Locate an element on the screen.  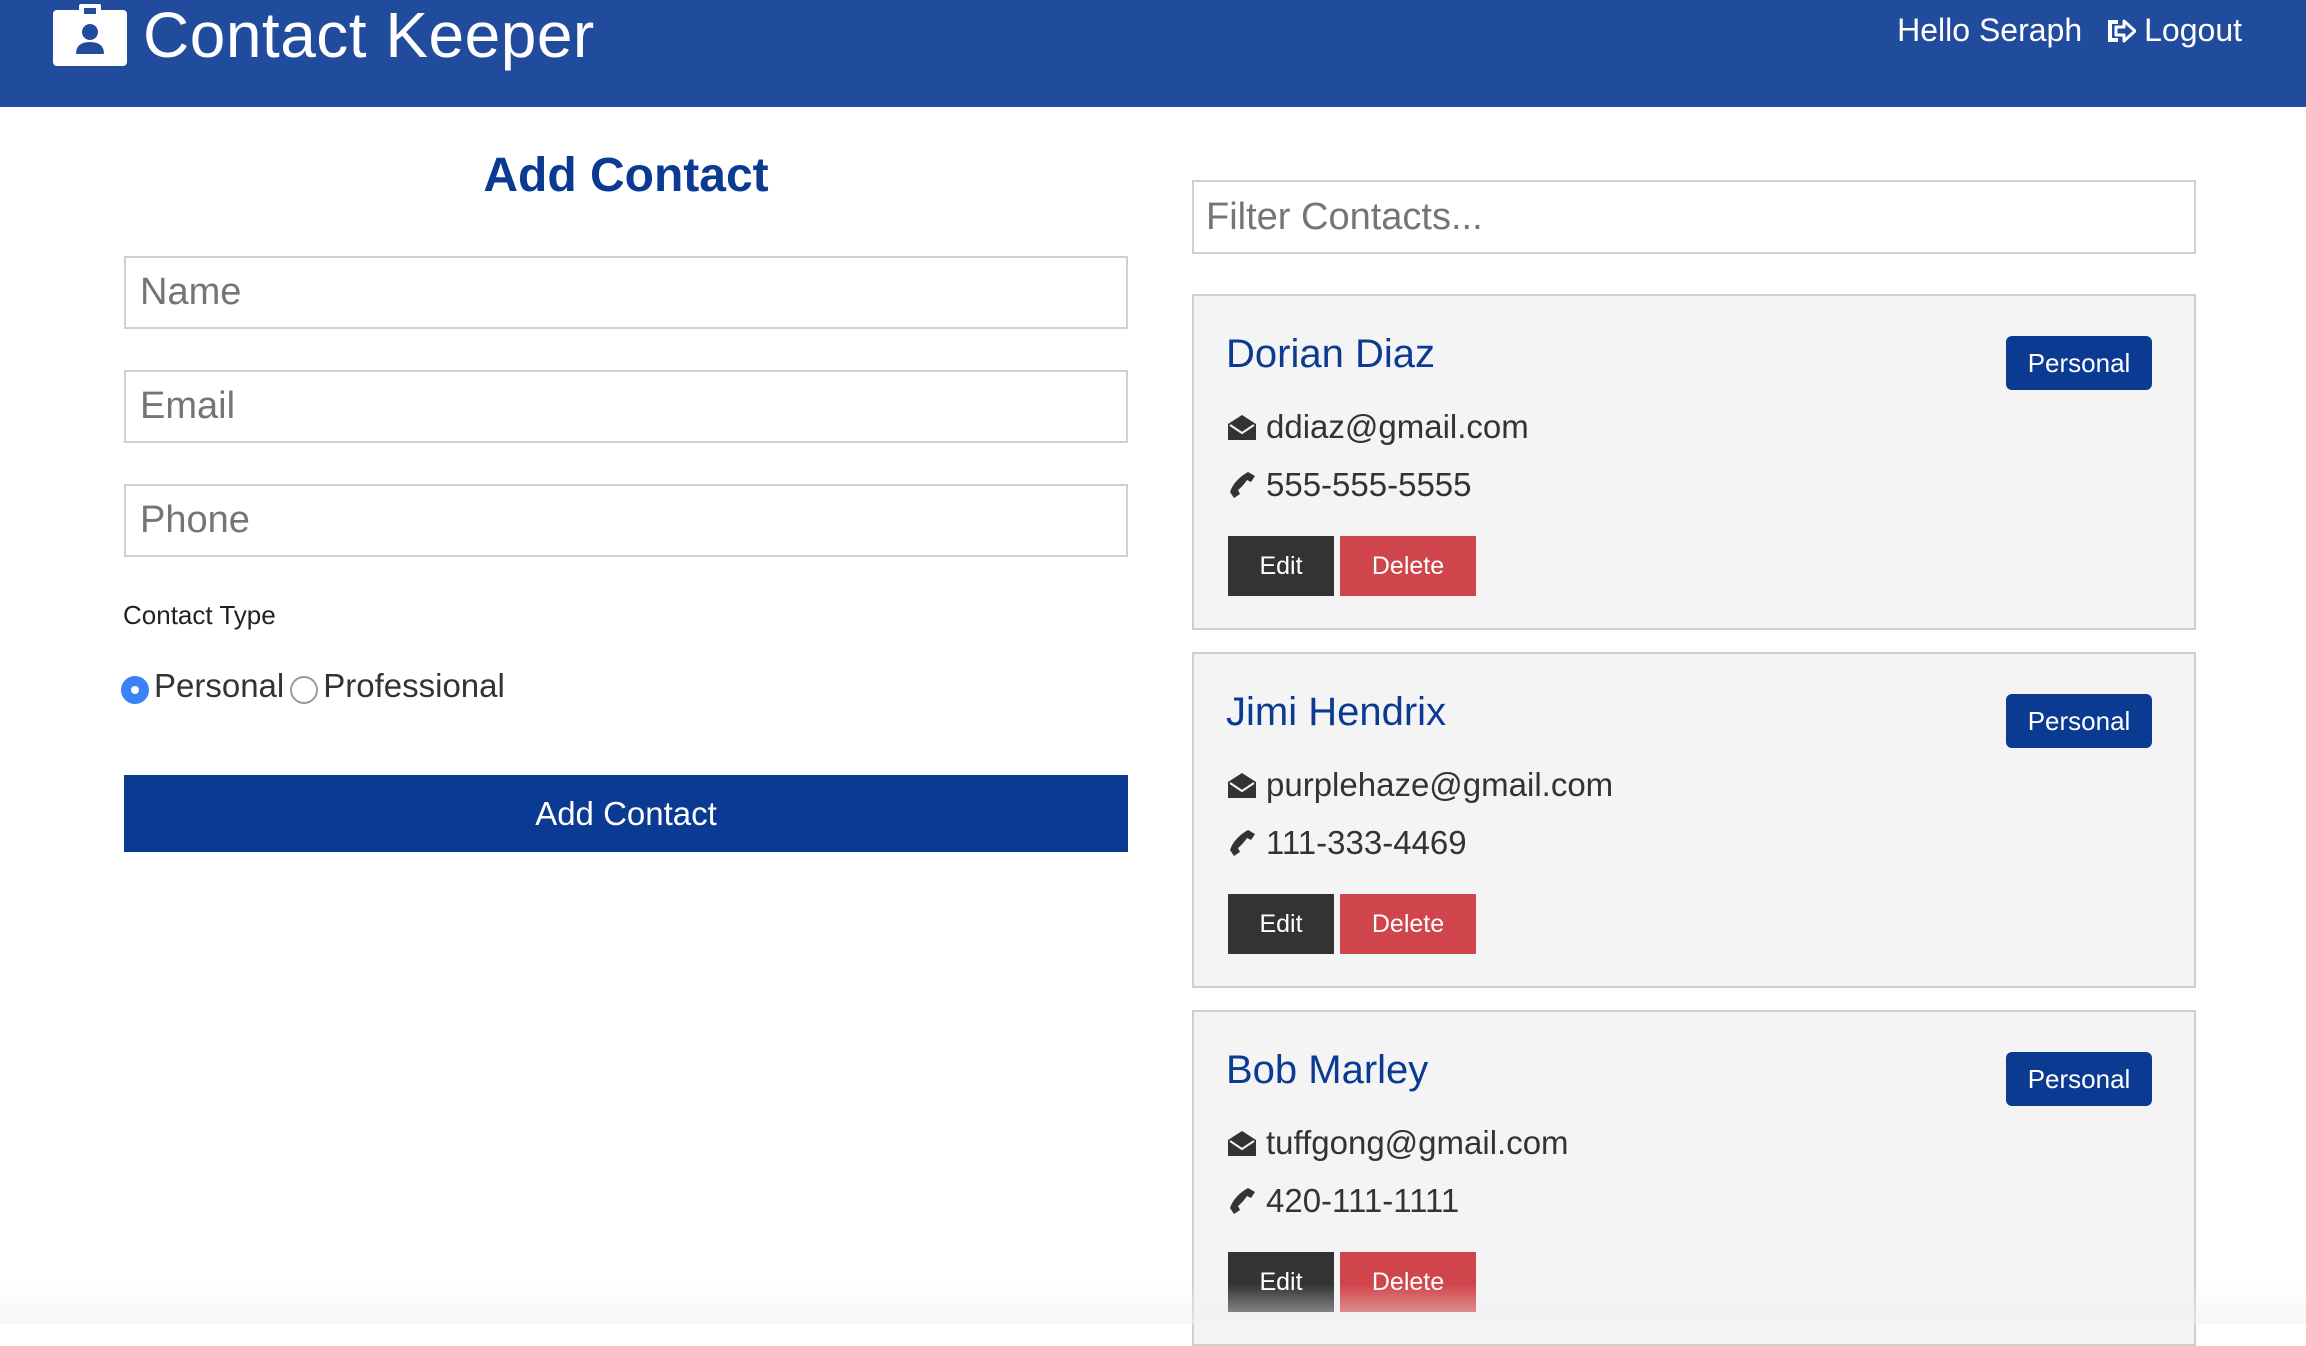
sign-out-icon is located at coordinates (2122, 30).